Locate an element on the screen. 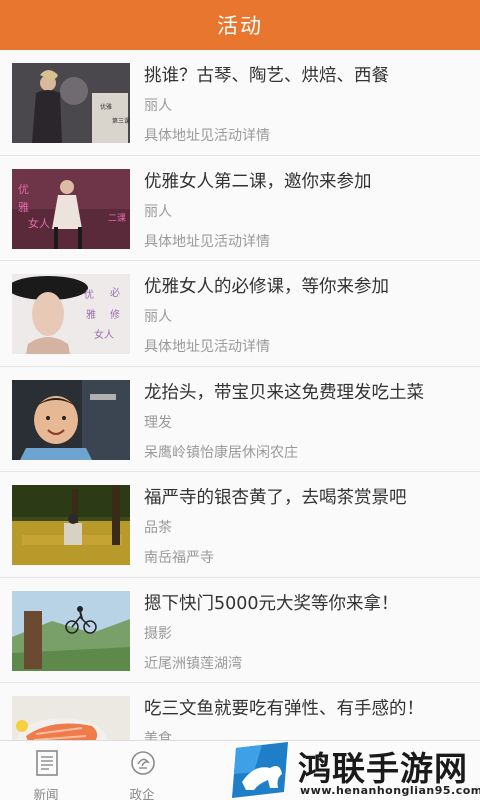 The height and width of the screenshot is (800, 480). tab-news: 新闻 is located at coordinates (46, 770).